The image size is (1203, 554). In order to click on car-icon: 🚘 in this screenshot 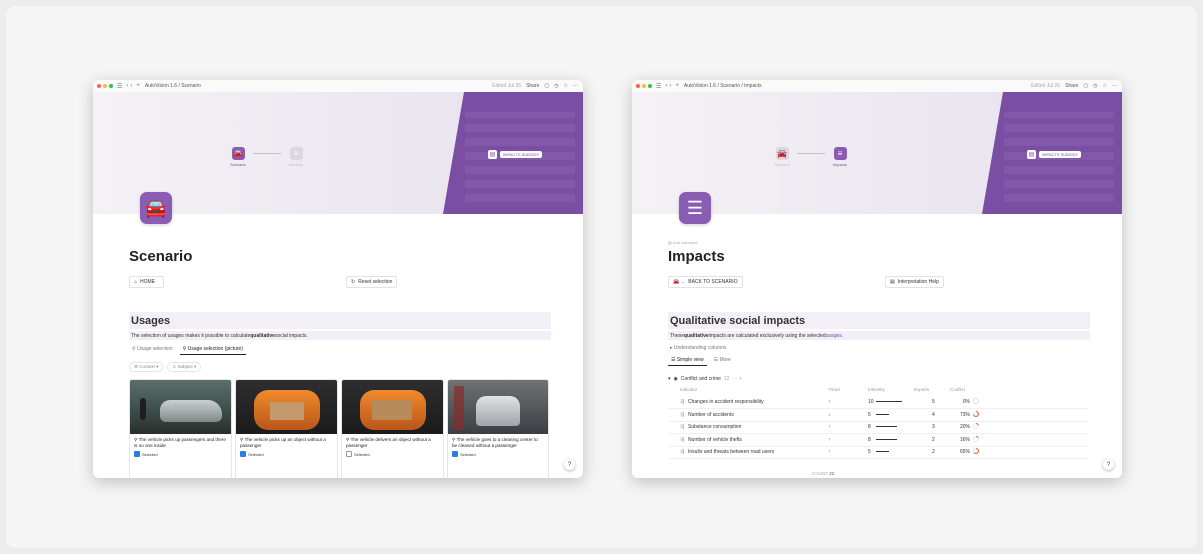, I will do `click(238, 153)`.